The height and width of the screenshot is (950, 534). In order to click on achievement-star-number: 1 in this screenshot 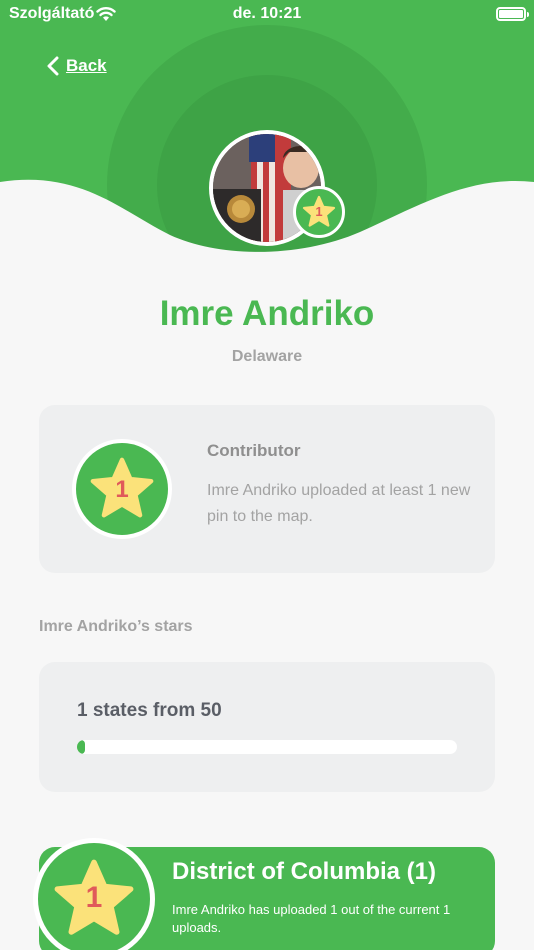, I will do `click(122, 489)`.